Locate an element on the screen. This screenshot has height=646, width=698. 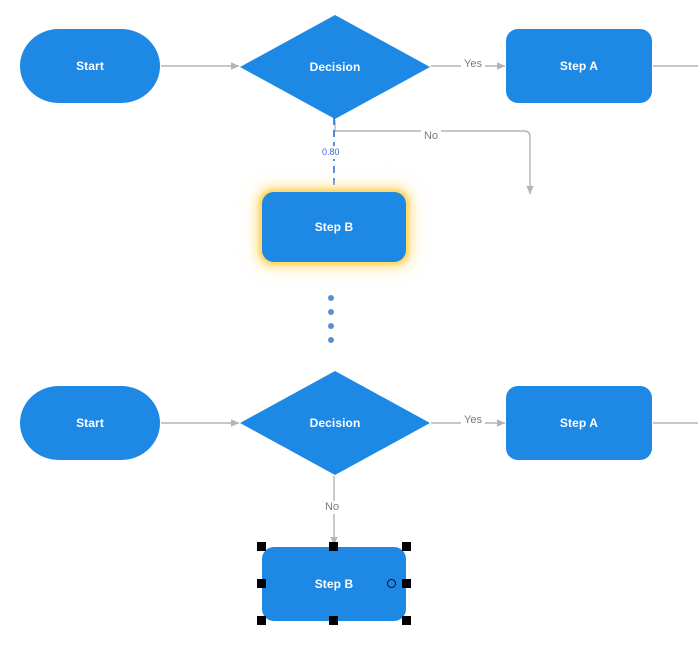
handle-middle-left is located at coordinates (261, 583).